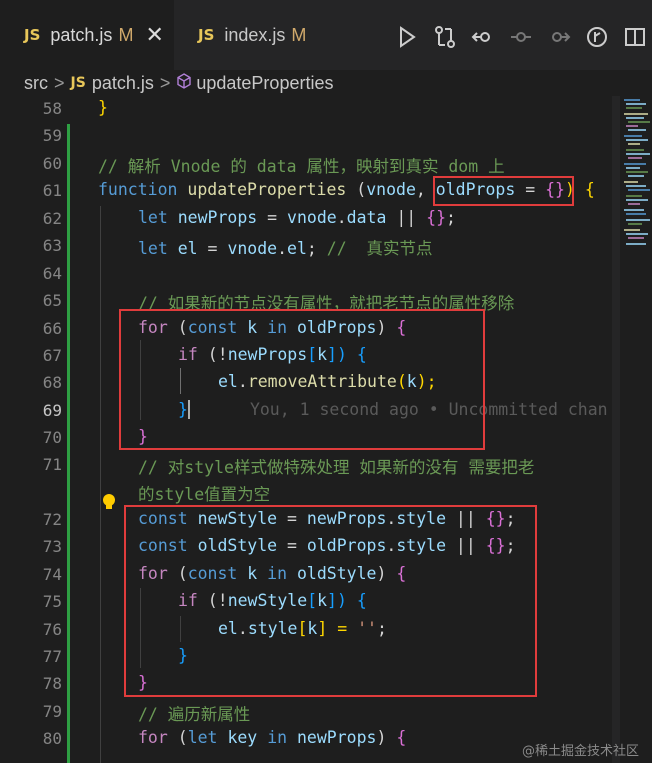 The height and width of the screenshot is (763, 652). I want to click on code-line: for (let key in newProps) {, so click(272, 737).